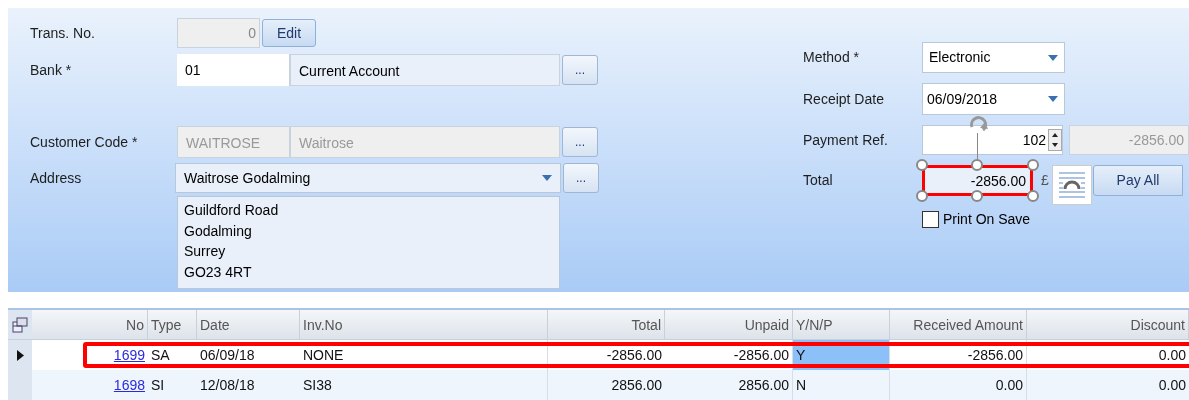  What do you see at coordinates (172, 324) in the screenshot?
I see `column-header: Type` at bounding box center [172, 324].